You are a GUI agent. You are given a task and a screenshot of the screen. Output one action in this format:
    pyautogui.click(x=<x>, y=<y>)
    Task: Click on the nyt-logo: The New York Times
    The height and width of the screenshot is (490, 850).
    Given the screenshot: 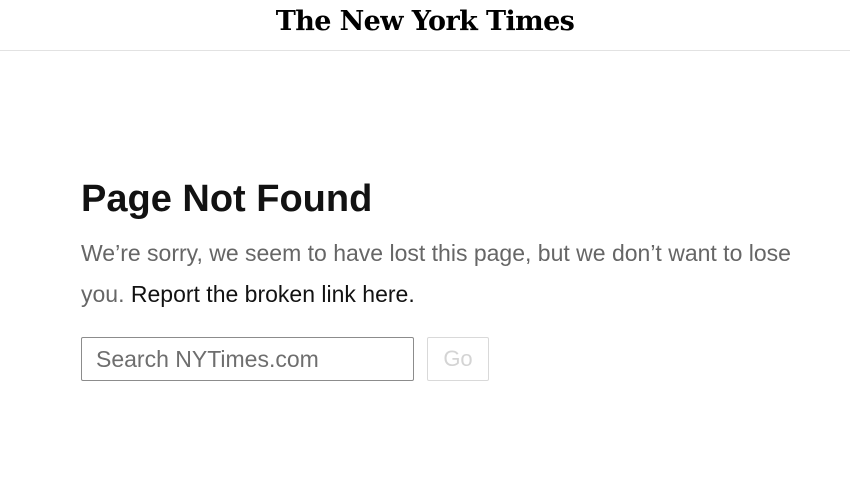 What is the action you would take?
    pyautogui.click(x=425, y=21)
    